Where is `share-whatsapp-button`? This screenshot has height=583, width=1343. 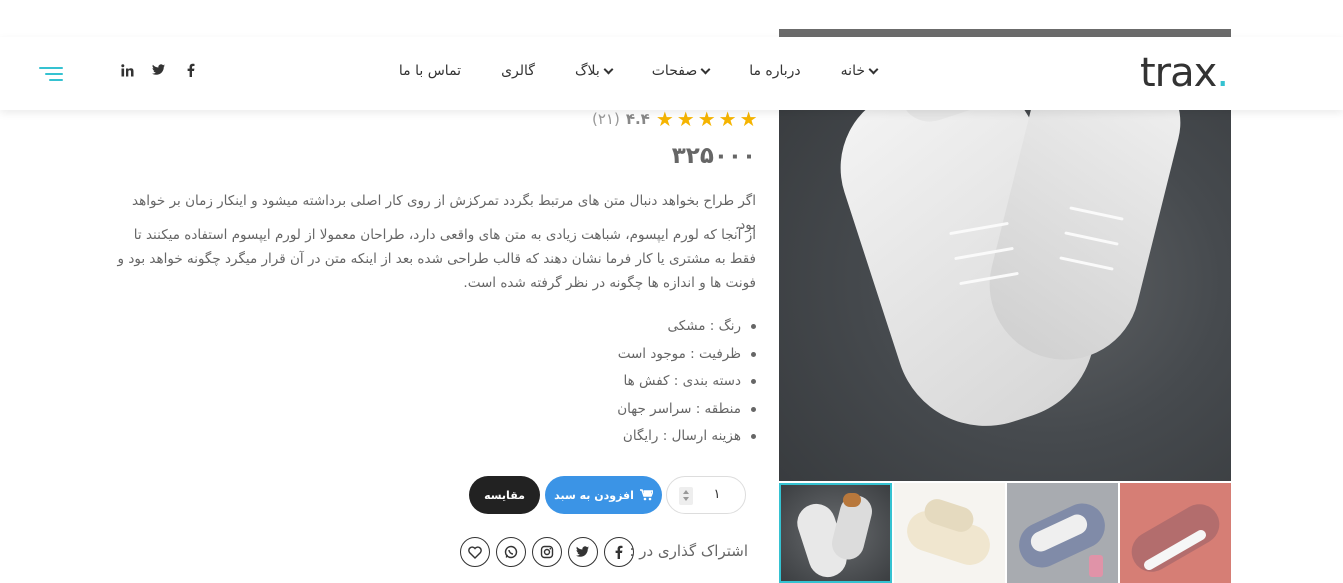 share-whatsapp-button is located at coordinates (511, 552).